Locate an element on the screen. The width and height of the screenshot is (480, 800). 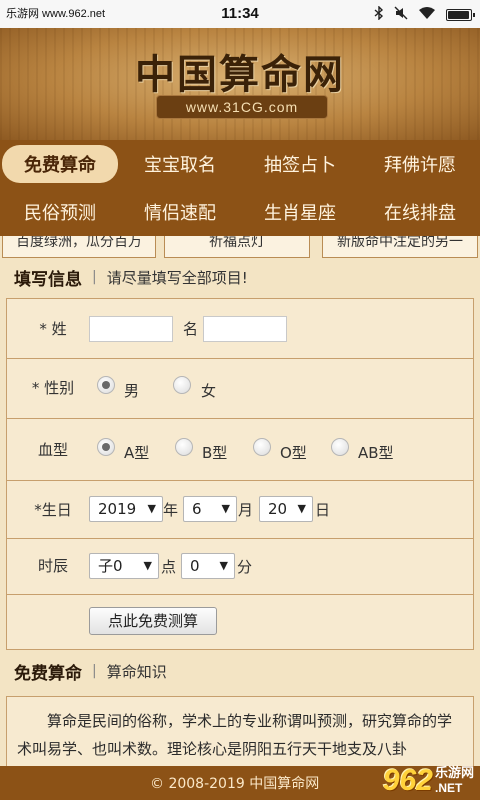
nav-item-online-chart: 在线排盘 is located at coordinates (420, 212).